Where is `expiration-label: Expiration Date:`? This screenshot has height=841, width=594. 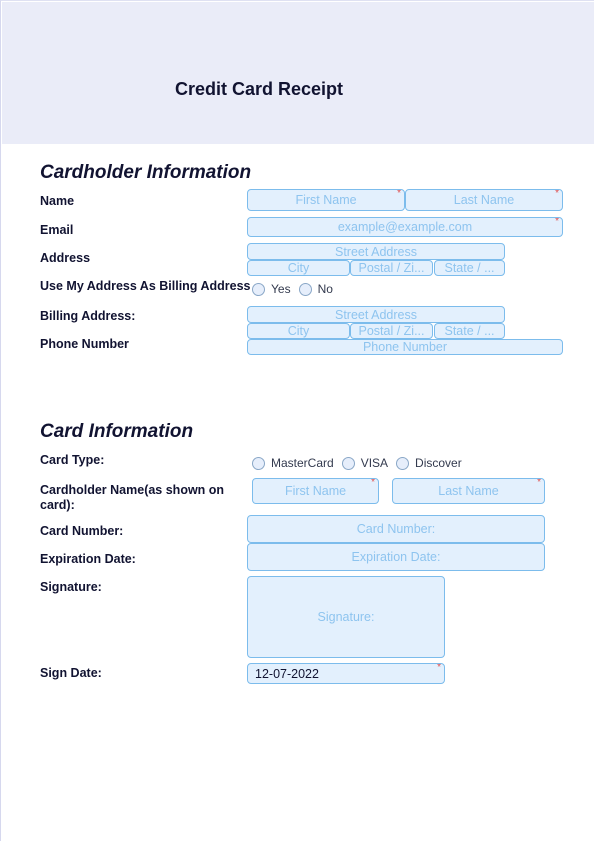 expiration-label: Expiration Date: is located at coordinates (88, 559).